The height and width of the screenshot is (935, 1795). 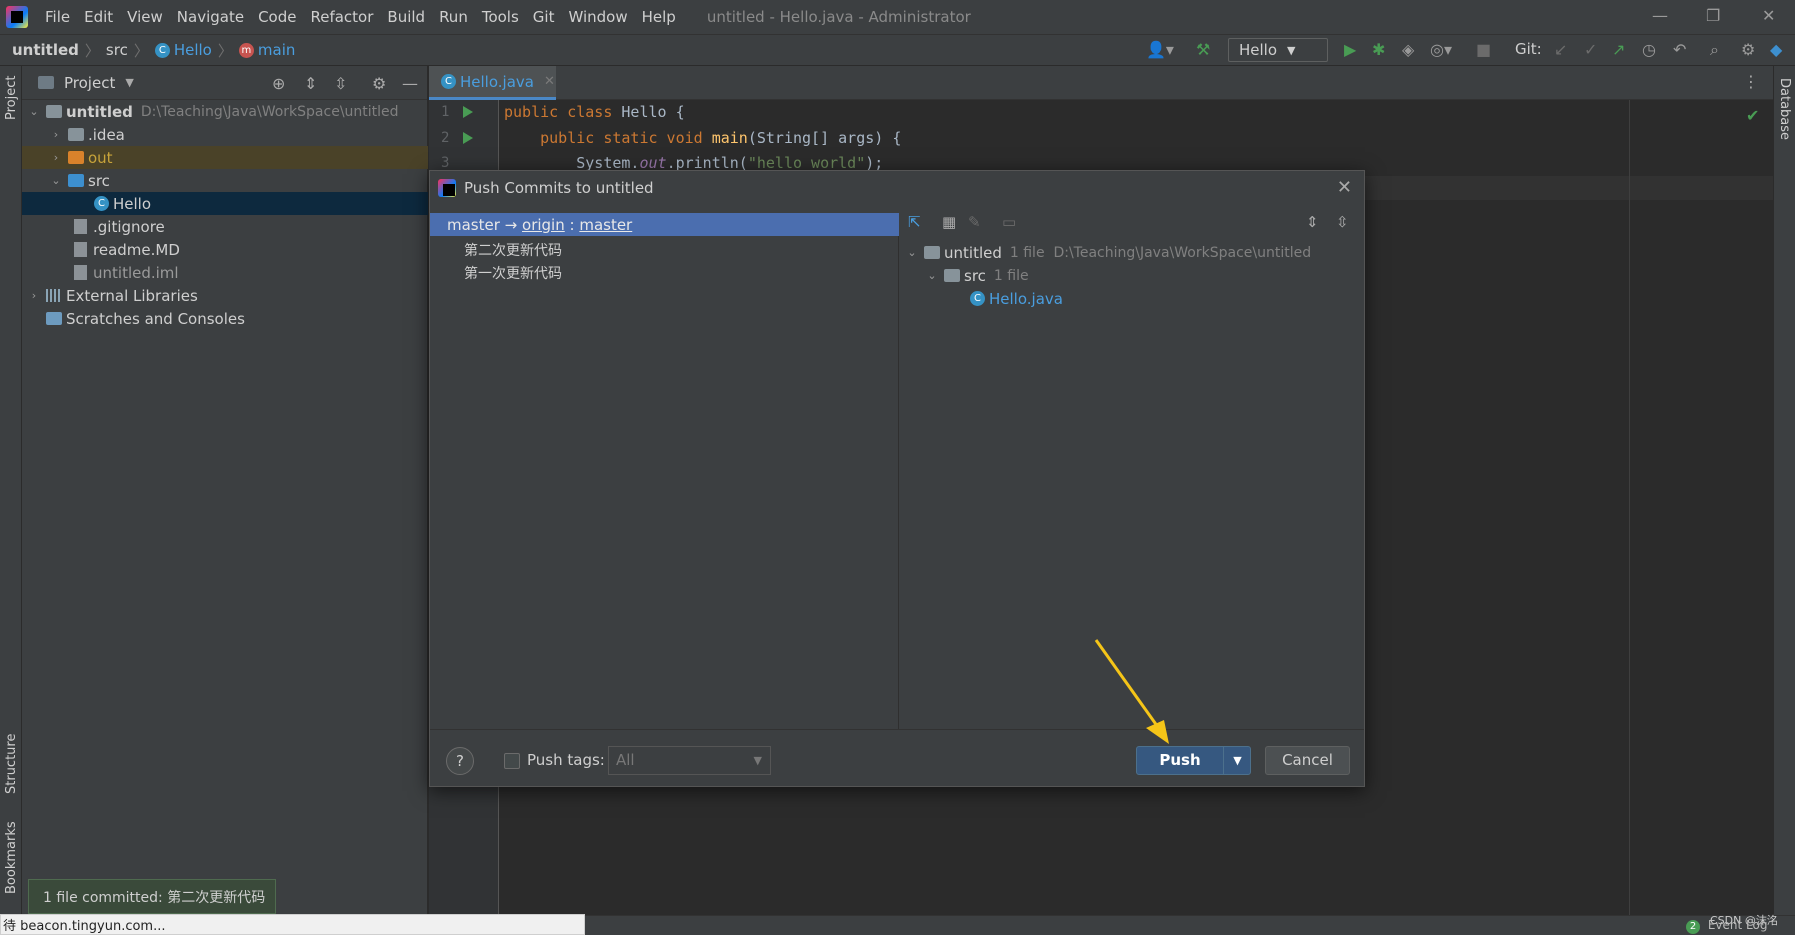 I want to click on locate-icon: ⊕, so click(x=278, y=83).